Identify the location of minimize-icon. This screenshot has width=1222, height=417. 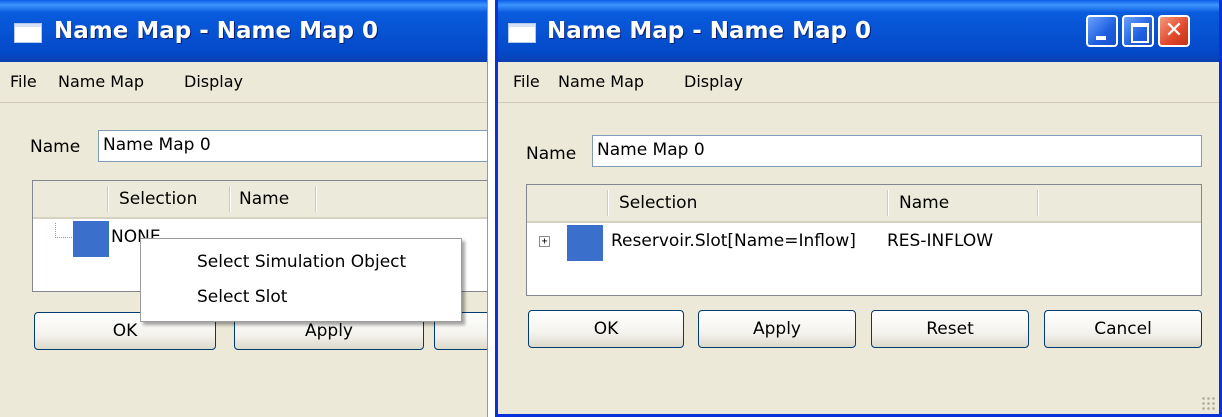
(1101, 38).